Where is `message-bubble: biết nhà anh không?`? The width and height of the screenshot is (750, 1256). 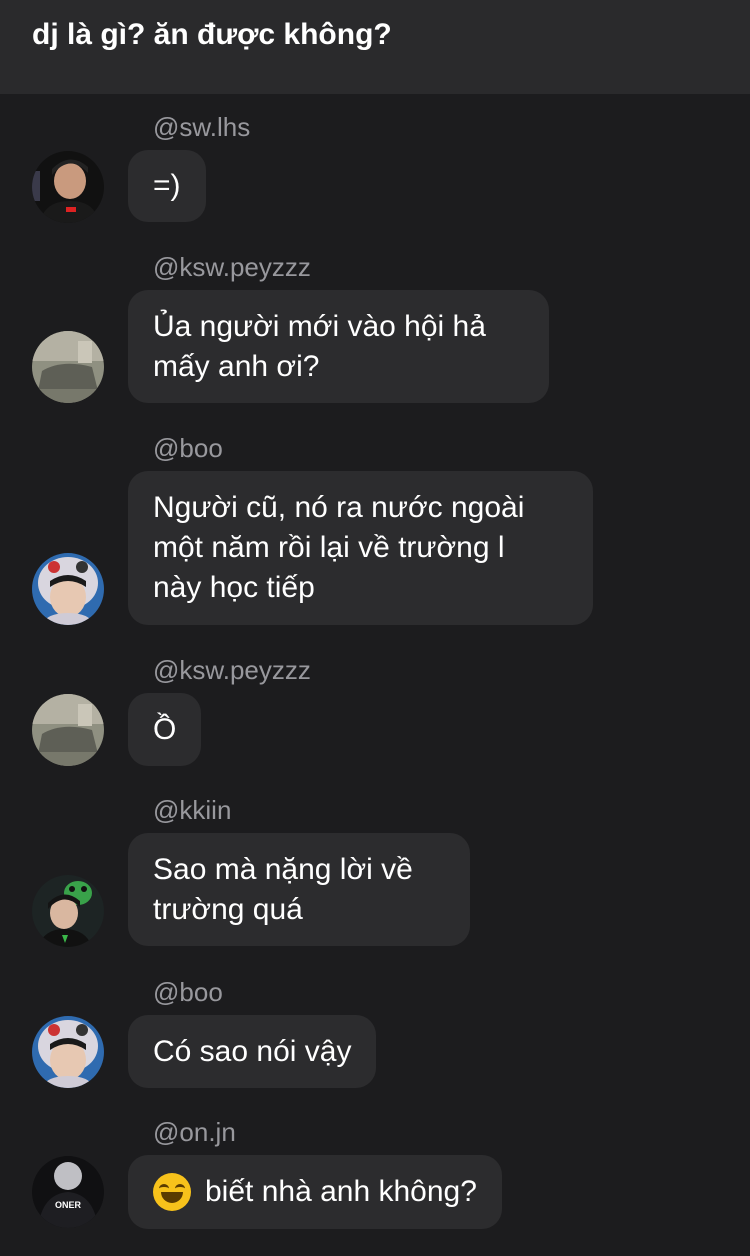
message-bubble: biết nhà anh không? is located at coordinates (315, 1192).